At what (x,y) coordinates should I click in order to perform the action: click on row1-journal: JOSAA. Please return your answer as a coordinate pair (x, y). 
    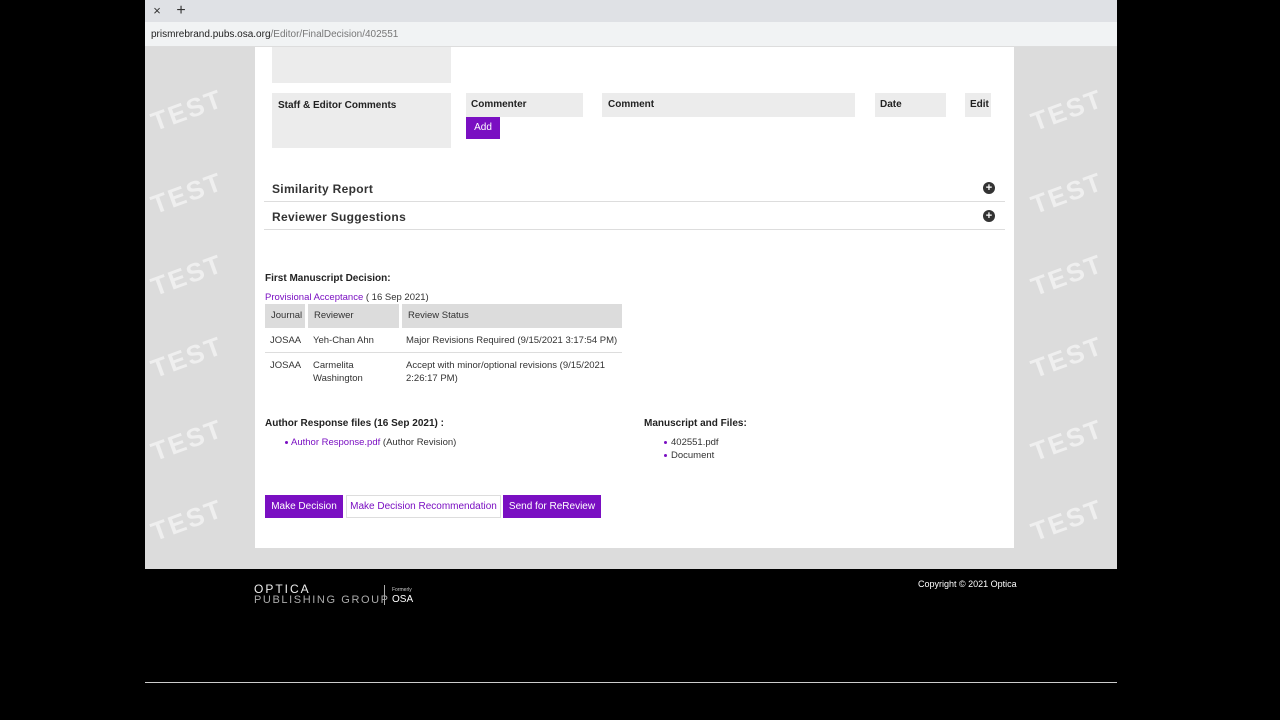
    Looking at the image, I should click on (286, 340).